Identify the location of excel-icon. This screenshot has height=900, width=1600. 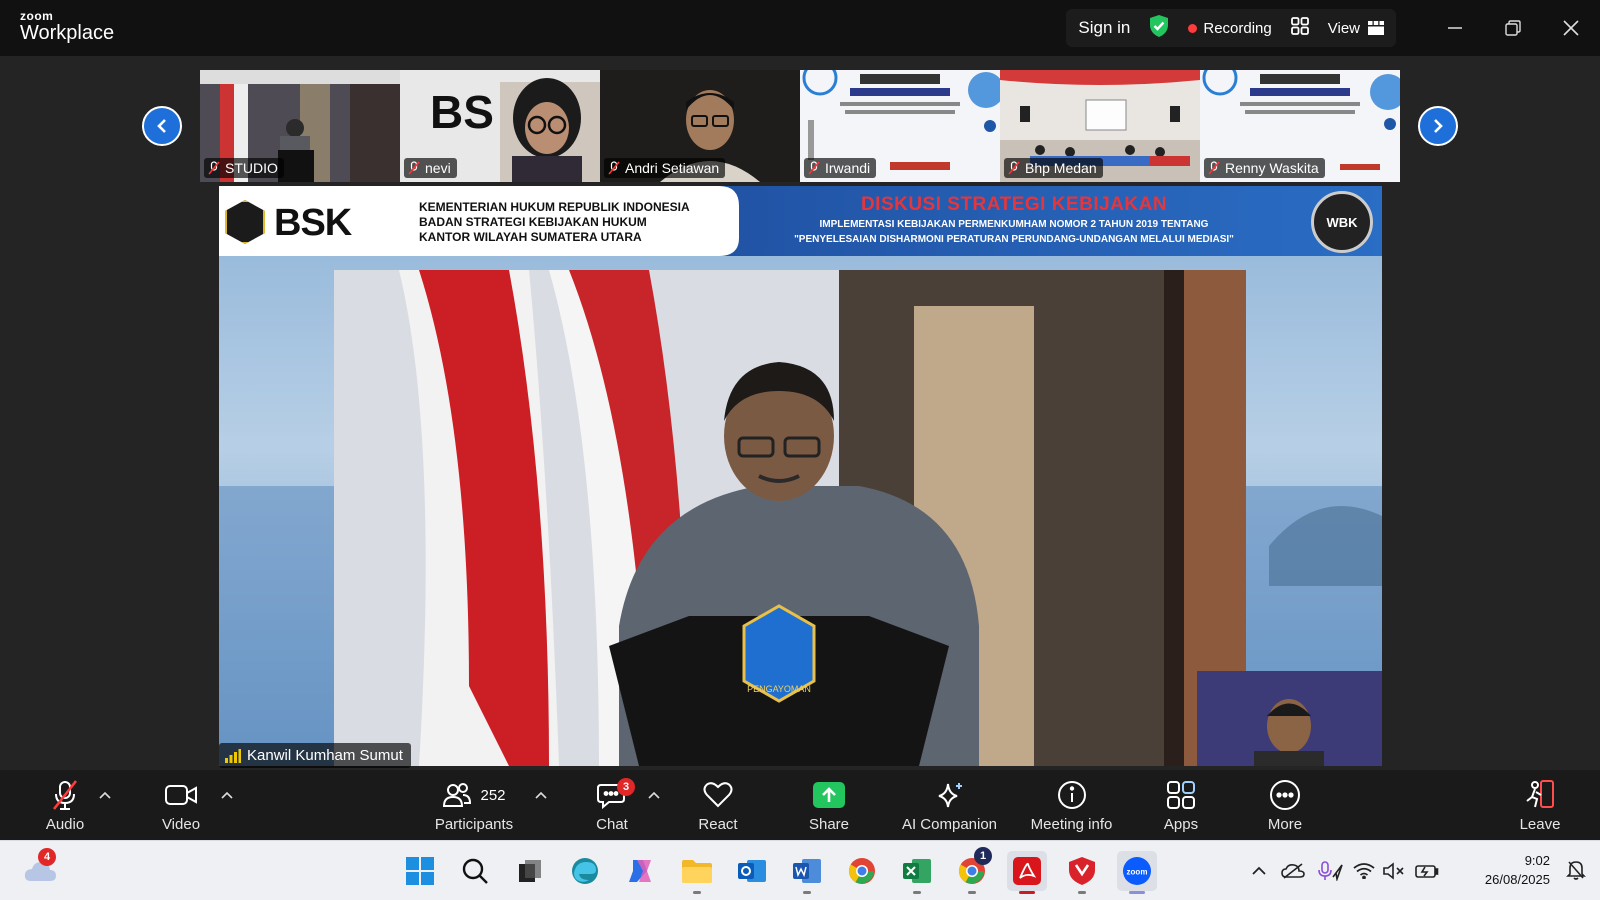
(917, 871).